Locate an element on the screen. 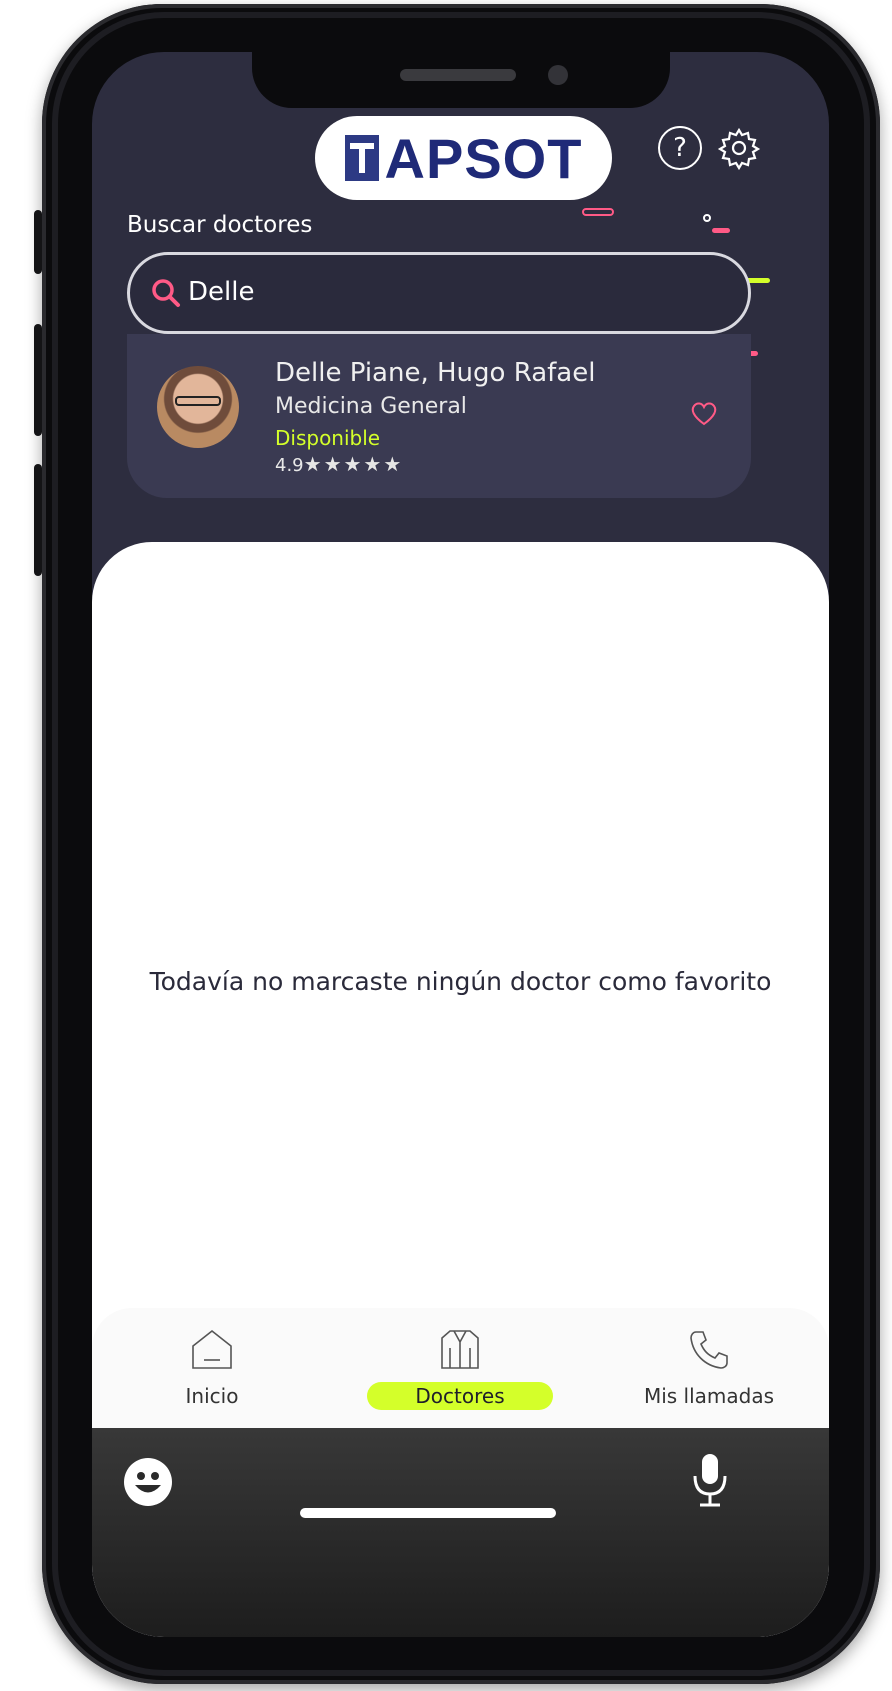 The height and width of the screenshot is (1691, 892). help-button: ? is located at coordinates (680, 148).